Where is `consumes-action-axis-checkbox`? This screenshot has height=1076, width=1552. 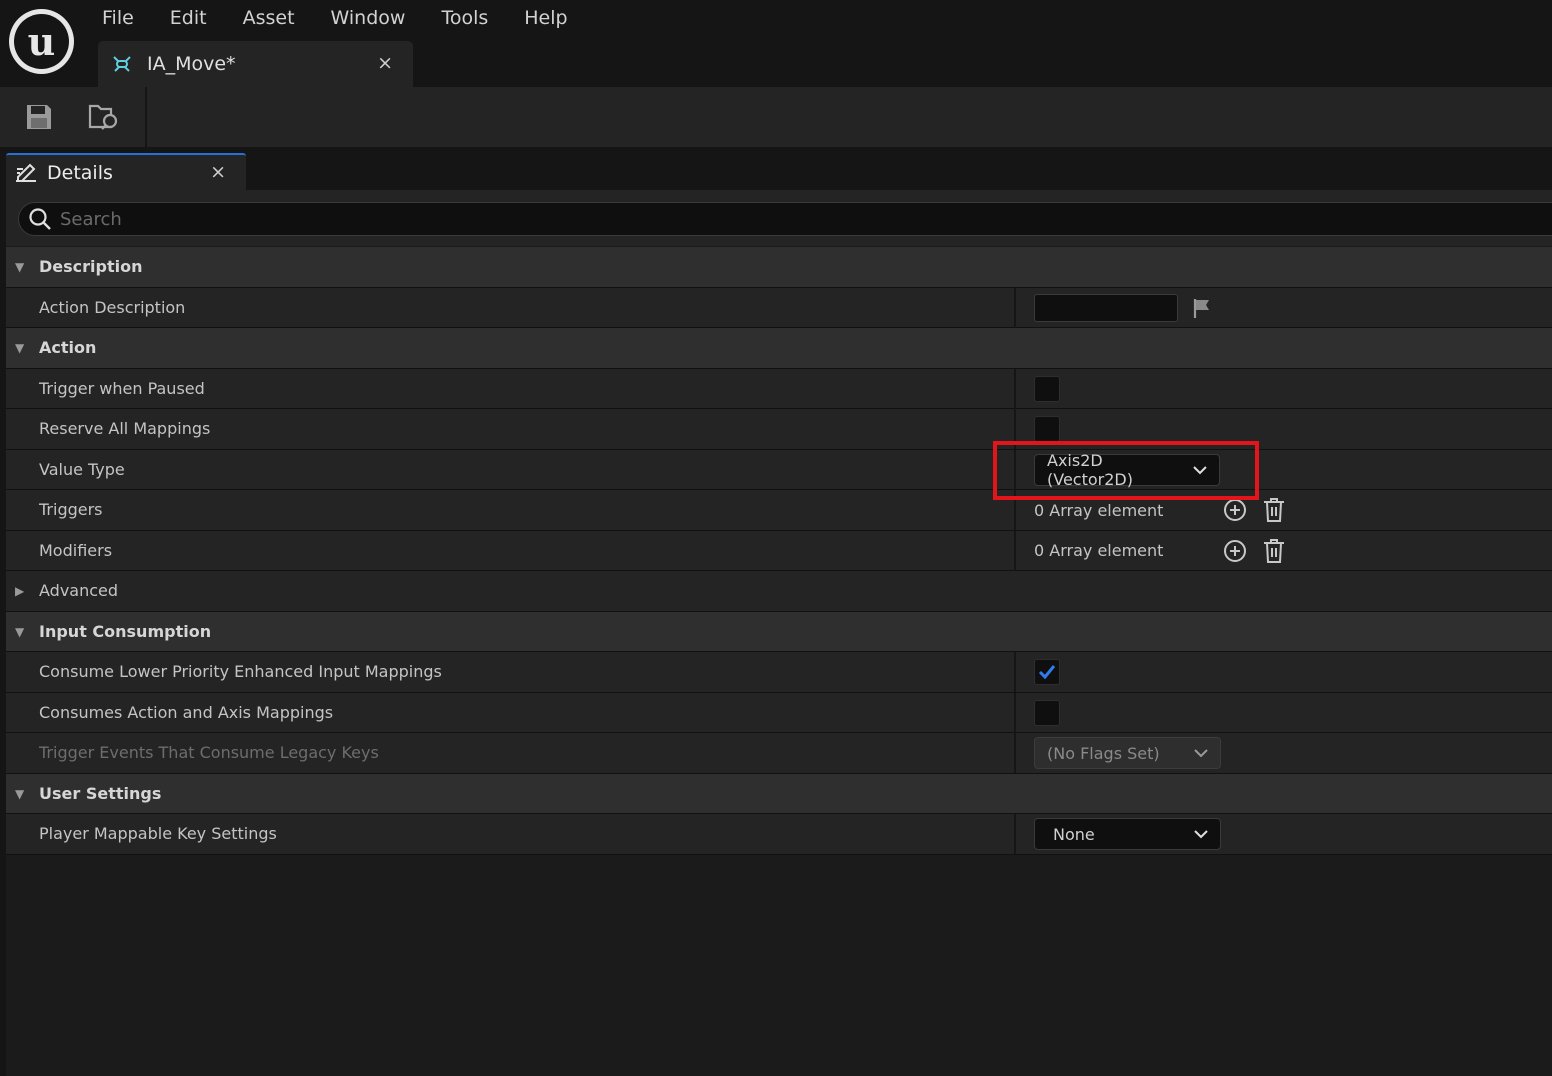 consumes-action-axis-checkbox is located at coordinates (1047, 712).